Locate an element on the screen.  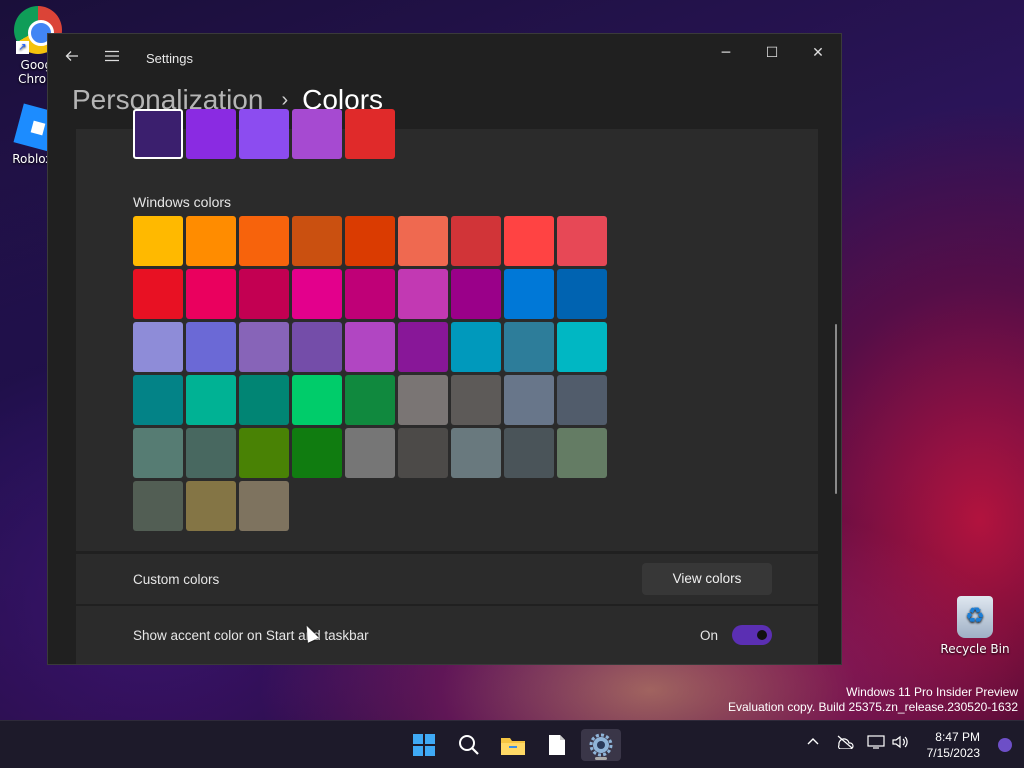
accent-taskbar-label: Show accent color on Start and taskbar is located at coordinates (251, 635).